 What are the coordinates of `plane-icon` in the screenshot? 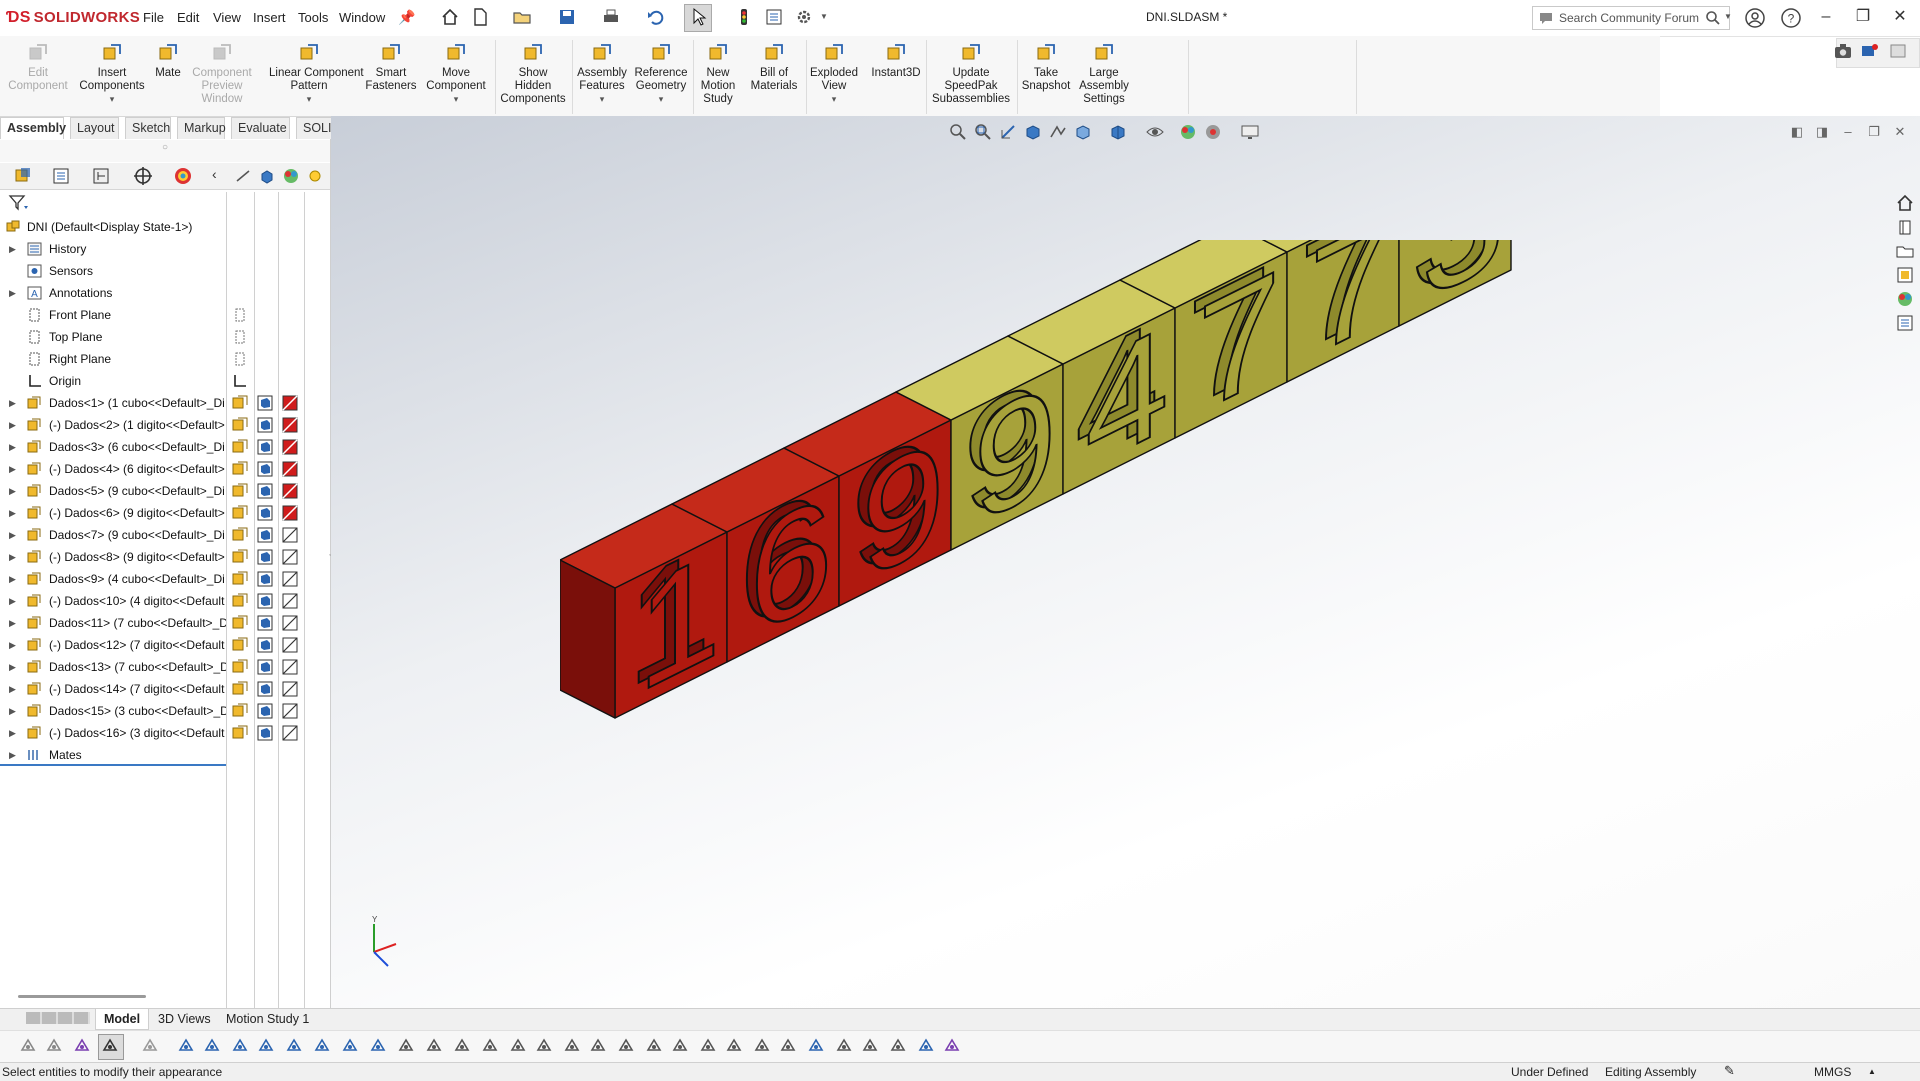 It's located at (434, 1046).